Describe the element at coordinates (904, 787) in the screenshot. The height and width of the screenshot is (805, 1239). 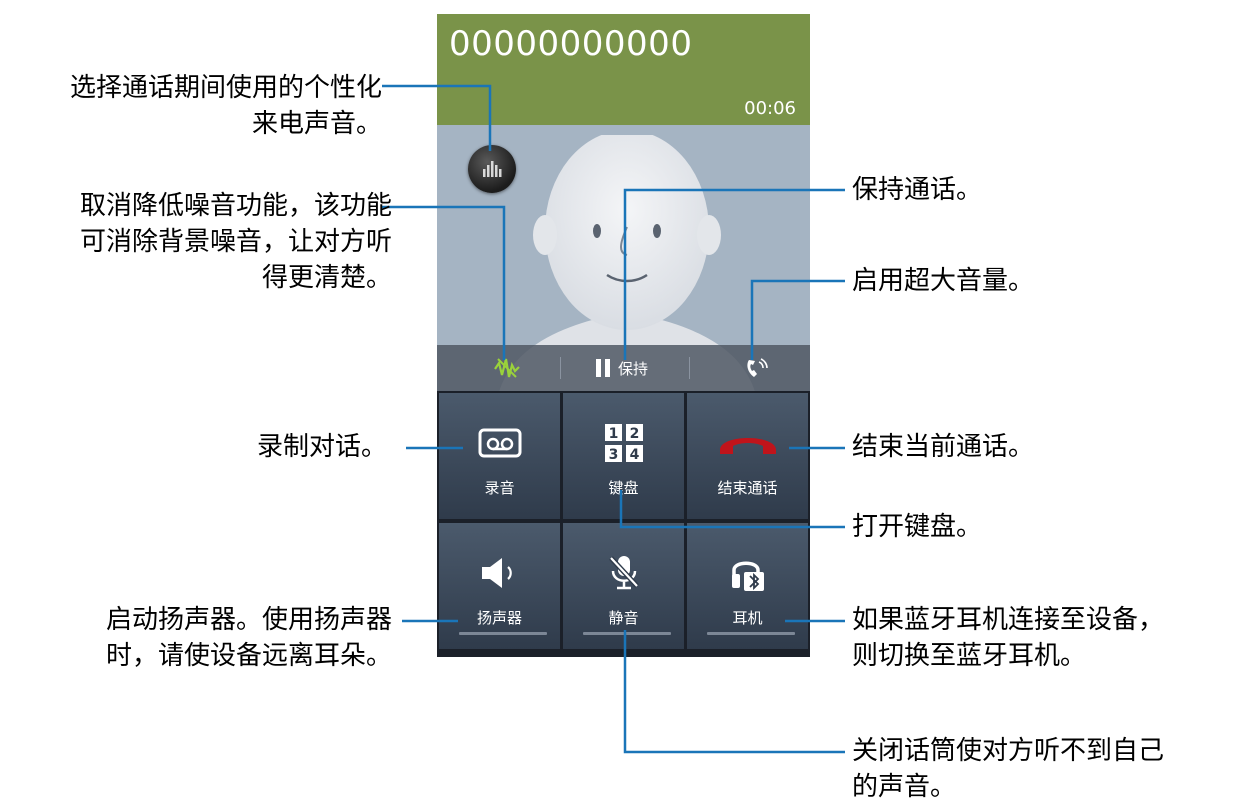
I see `annotation-line: 的声音。` at that location.